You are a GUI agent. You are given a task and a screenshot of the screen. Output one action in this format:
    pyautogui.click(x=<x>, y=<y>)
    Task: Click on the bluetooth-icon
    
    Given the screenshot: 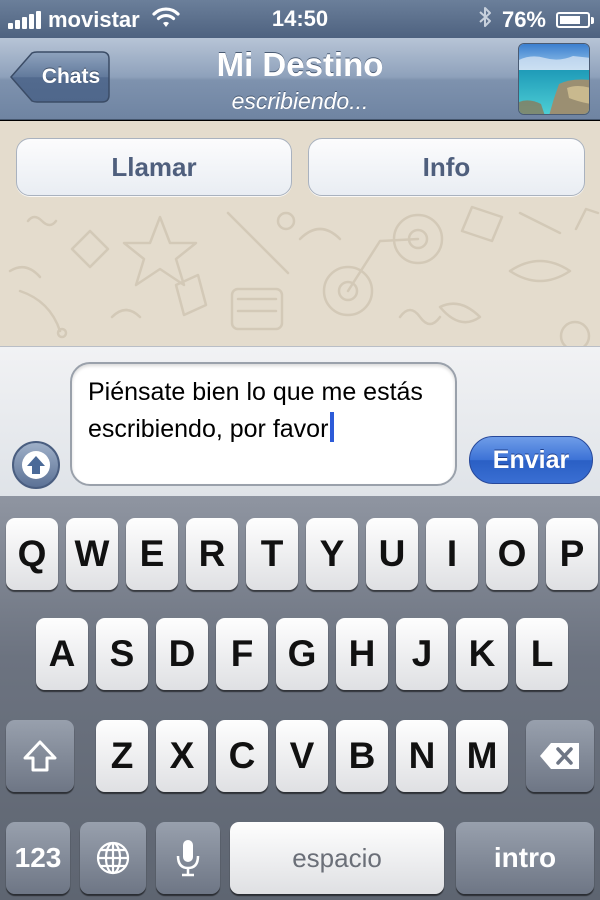 What is the action you would take?
    pyautogui.click(x=485, y=20)
    